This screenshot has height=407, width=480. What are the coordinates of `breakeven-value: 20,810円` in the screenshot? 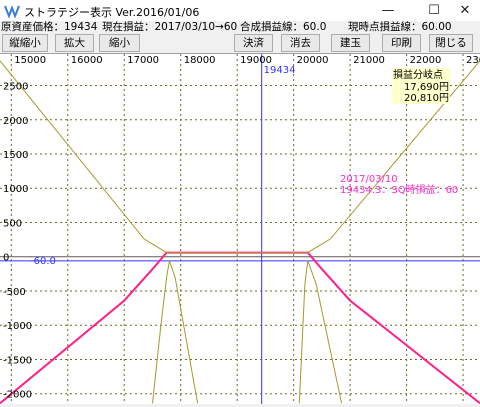 It's located at (426, 98).